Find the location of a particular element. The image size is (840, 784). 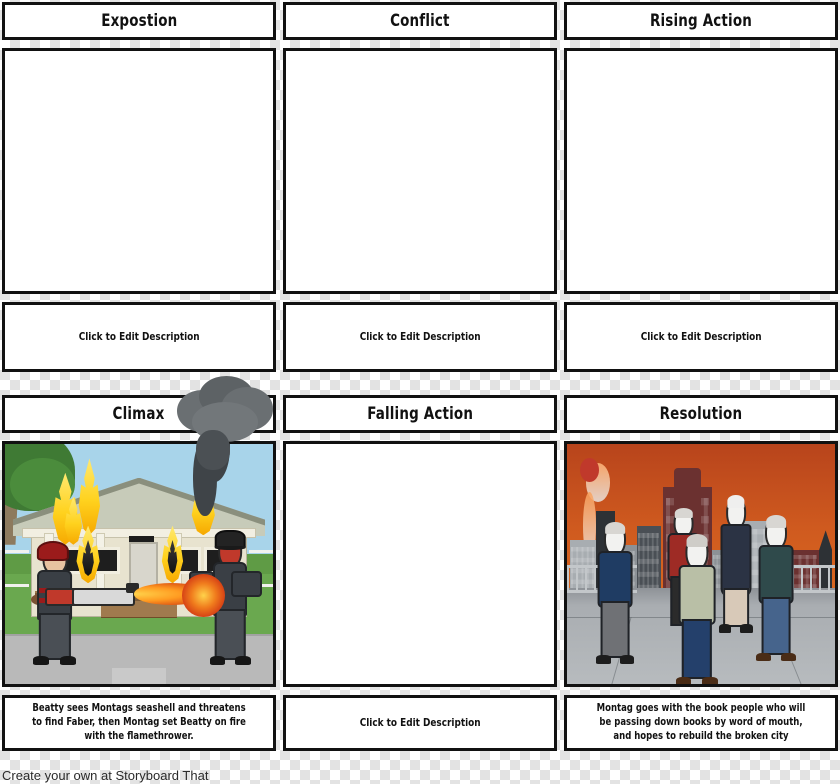

cell-image-climax is located at coordinates (139, 564).